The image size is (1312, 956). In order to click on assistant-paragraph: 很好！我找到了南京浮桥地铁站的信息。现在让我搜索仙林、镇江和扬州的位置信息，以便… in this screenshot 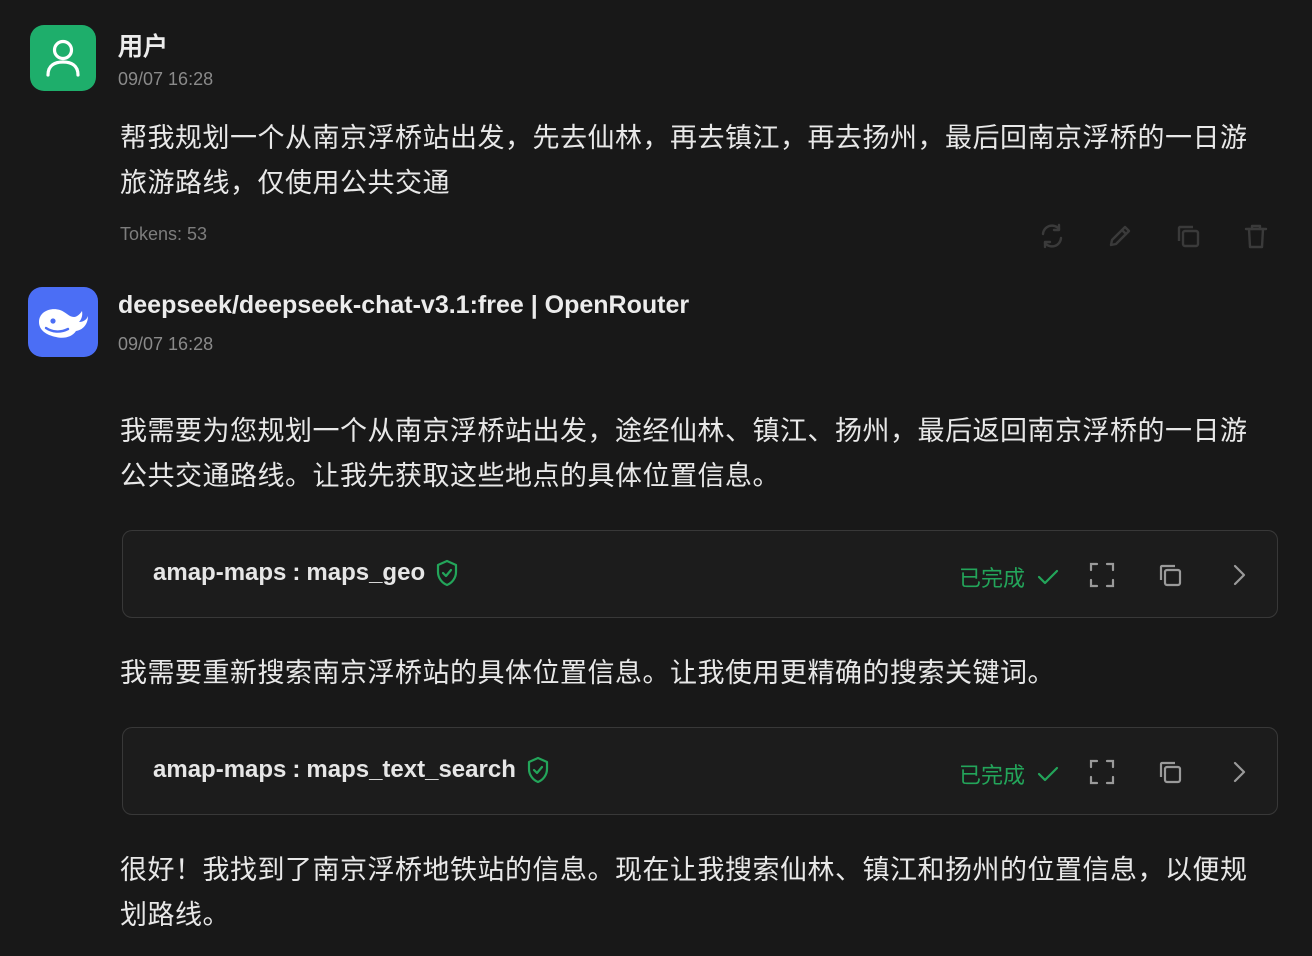, I will do `click(700, 893)`.